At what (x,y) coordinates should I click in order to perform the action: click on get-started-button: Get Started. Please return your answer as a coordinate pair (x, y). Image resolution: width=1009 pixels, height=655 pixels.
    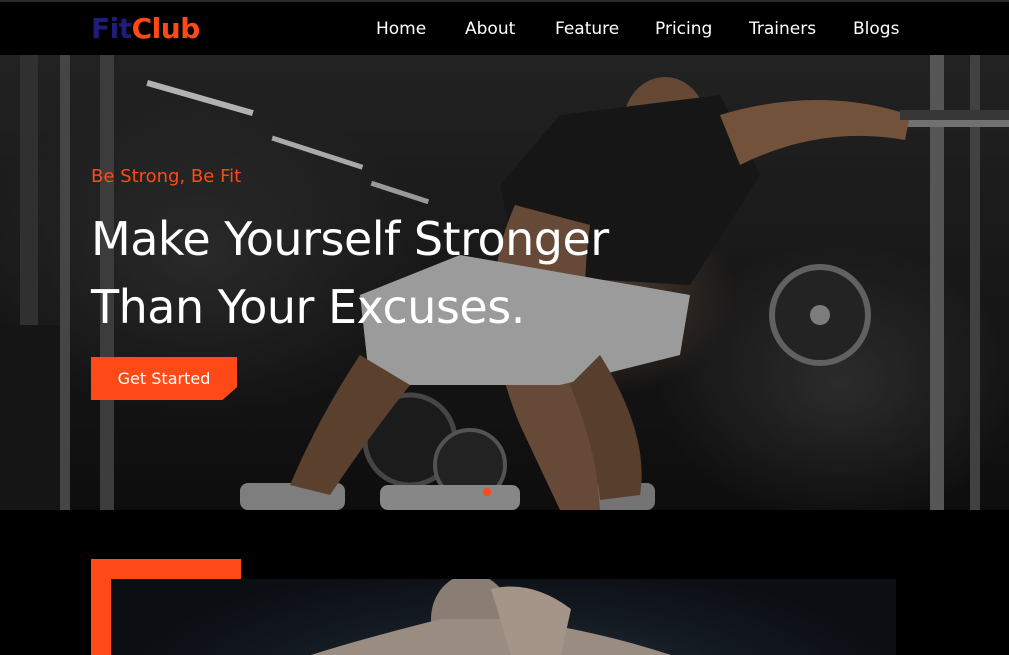
    Looking at the image, I should click on (164, 378).